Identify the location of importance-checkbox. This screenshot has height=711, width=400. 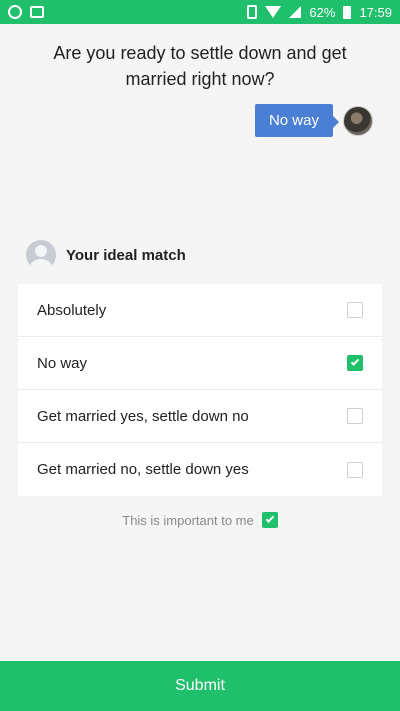
(269, 520).